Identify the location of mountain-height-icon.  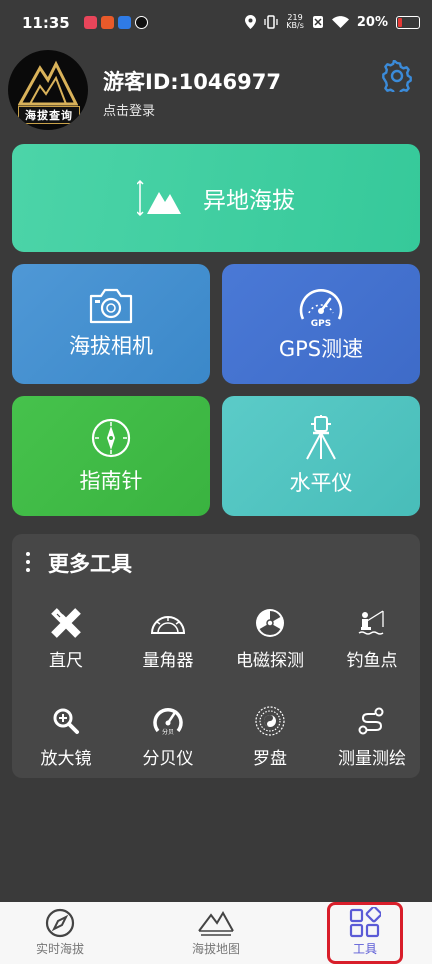
(159, 198).